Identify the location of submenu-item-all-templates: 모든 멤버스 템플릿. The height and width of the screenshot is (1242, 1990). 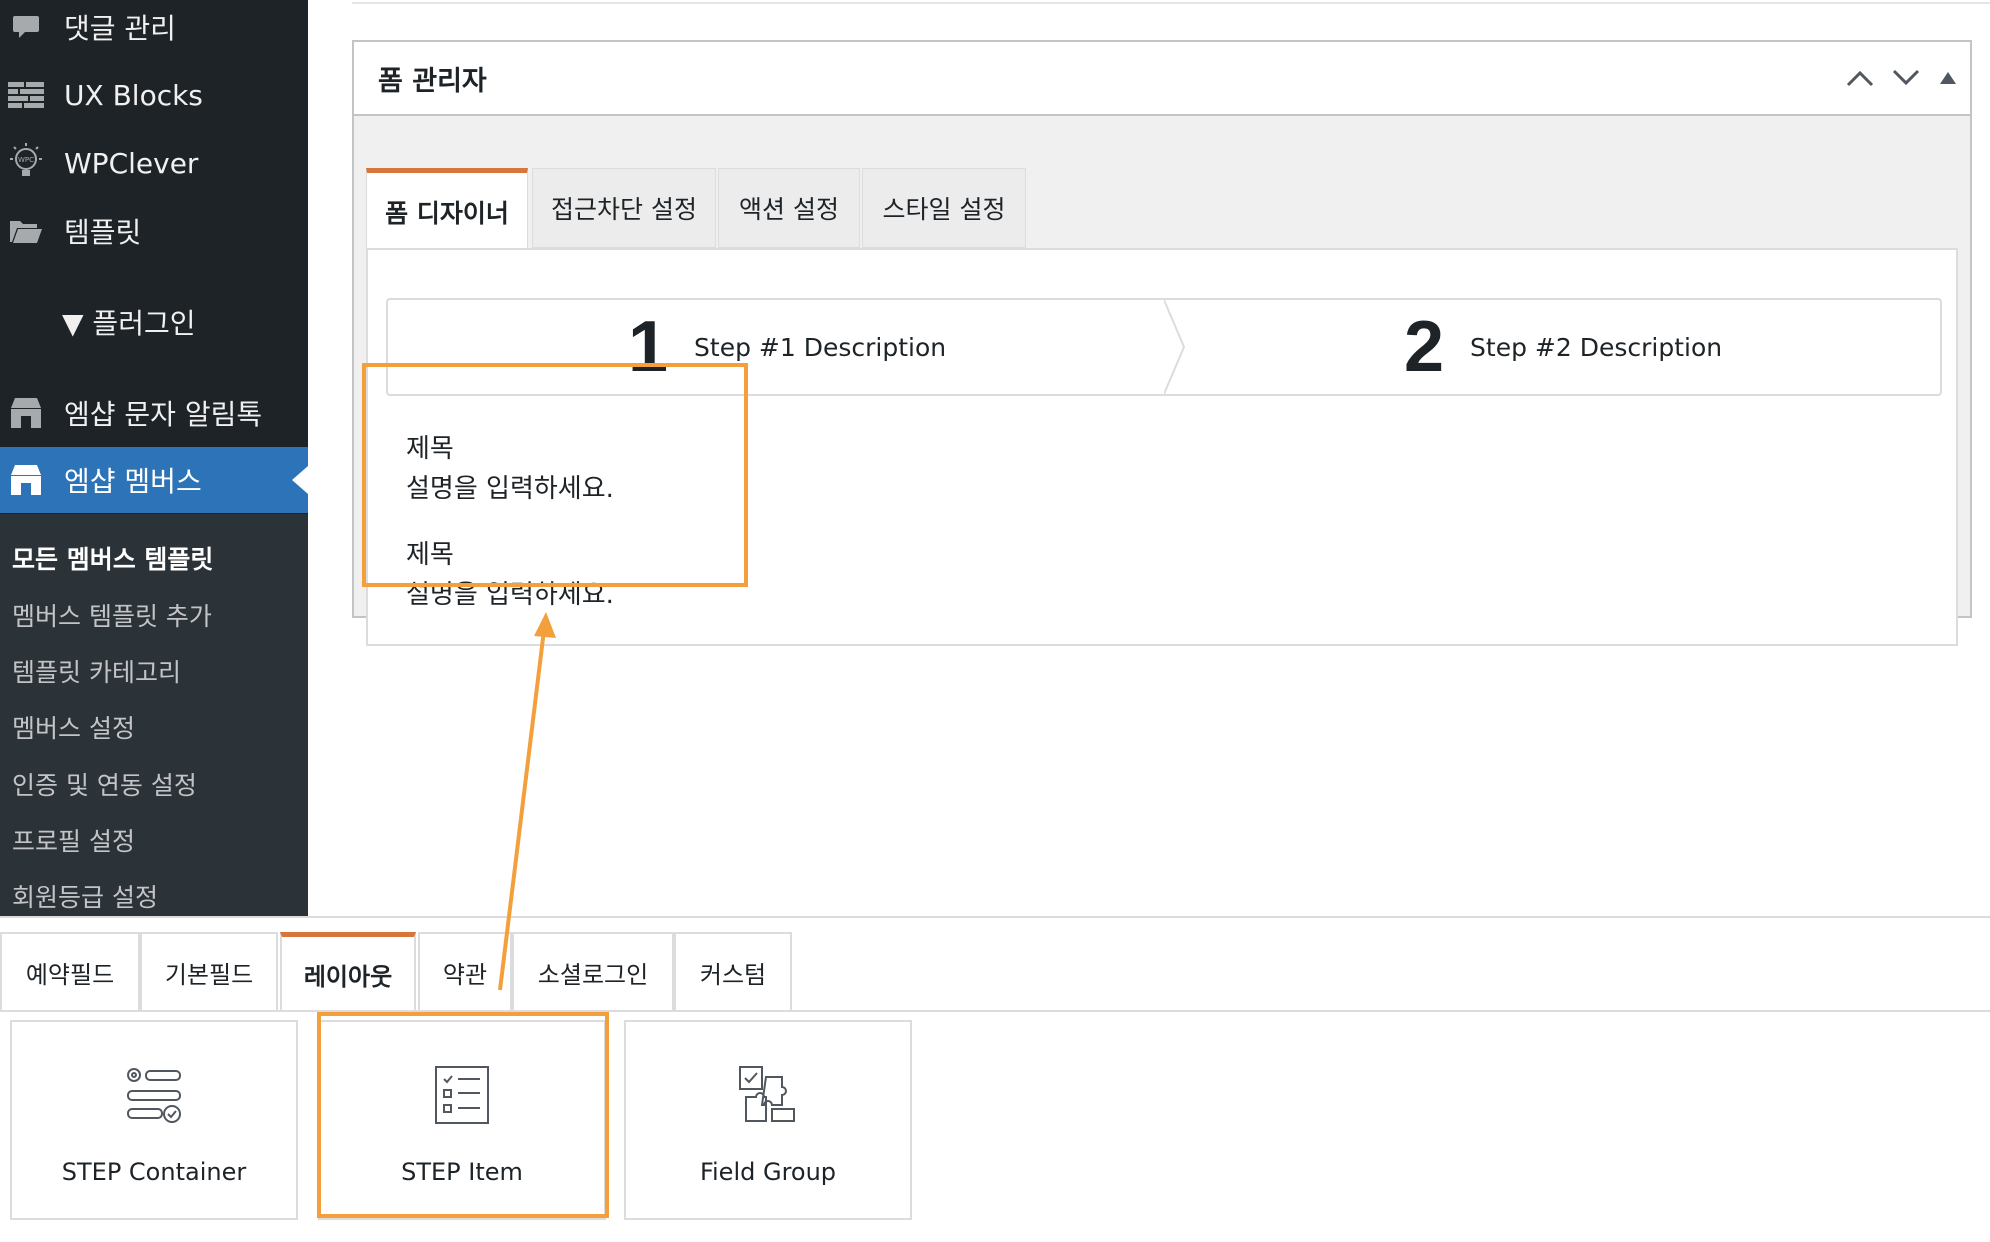
(112, 558).